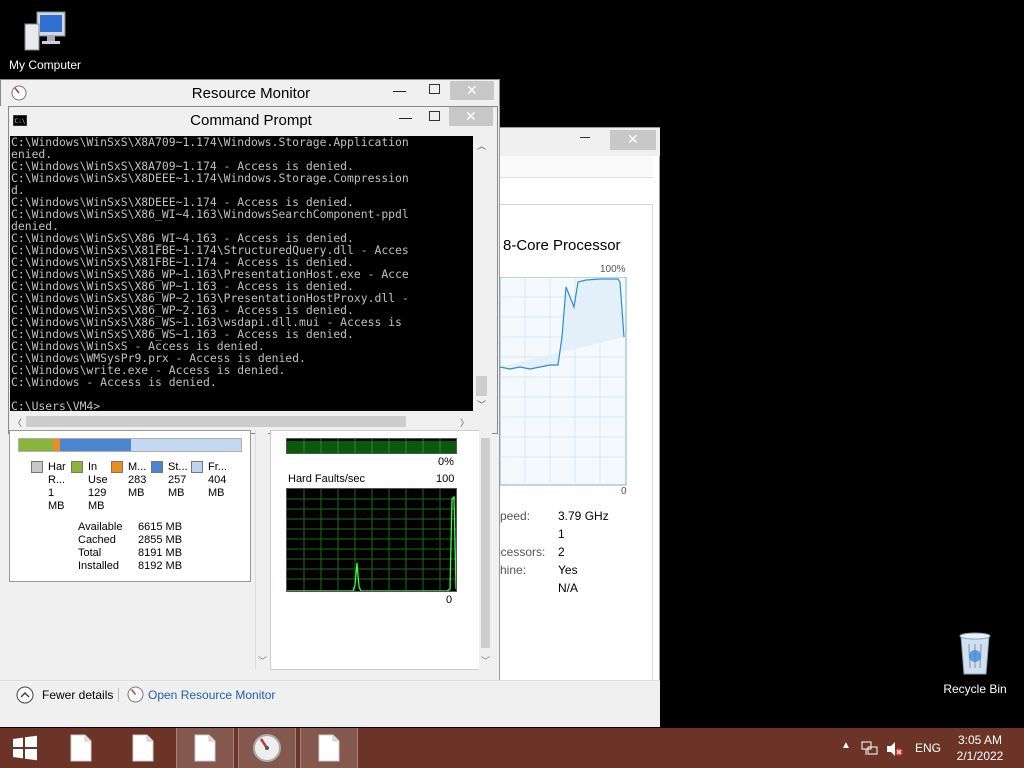 The width and height of the screenshot is (1024, 768). What do you see at coordinates (261, 550) in the screenshot?
I see `left-pane-scrollbar: ﹀` at bounding box center [261, 550].